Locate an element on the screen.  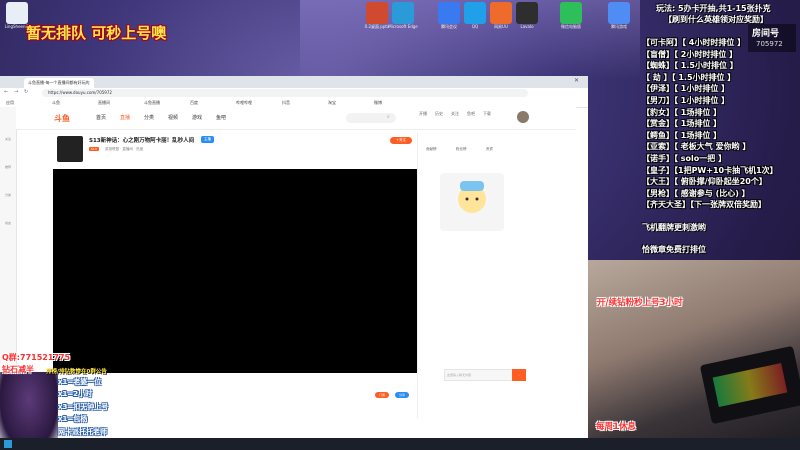
top-icon: 鱼吧 is located at coordinates (471, 114).